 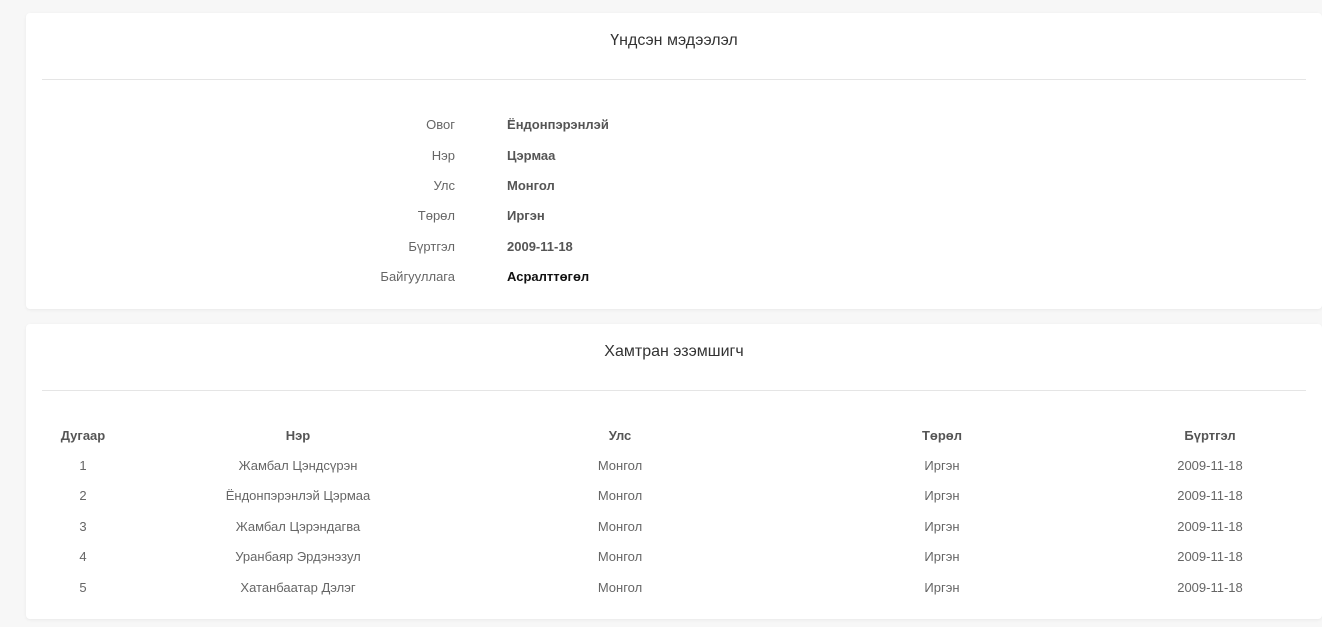 What do you see at coordinates (674, 40) in the screenshot?
I see `basic-info-title: Үндсэн мэдээлэл` at bounding box center [674, 40].